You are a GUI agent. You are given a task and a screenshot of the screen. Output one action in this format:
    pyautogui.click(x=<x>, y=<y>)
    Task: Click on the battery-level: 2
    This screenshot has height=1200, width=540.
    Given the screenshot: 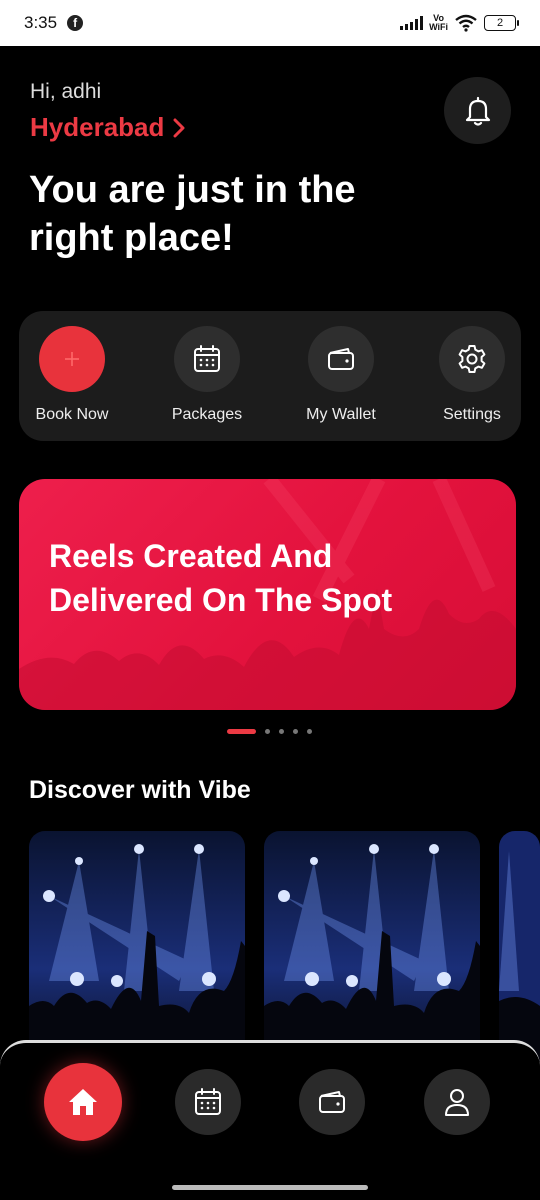 What is the action you would take?
    pyautogui.click(x=500, y=23)
    